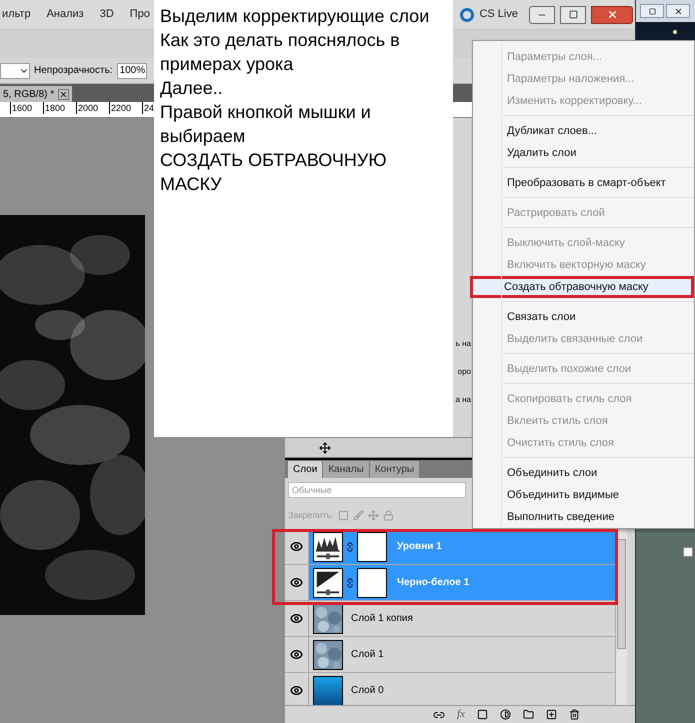  I want to click on panel-tab: Каналы, so click(346, 469).